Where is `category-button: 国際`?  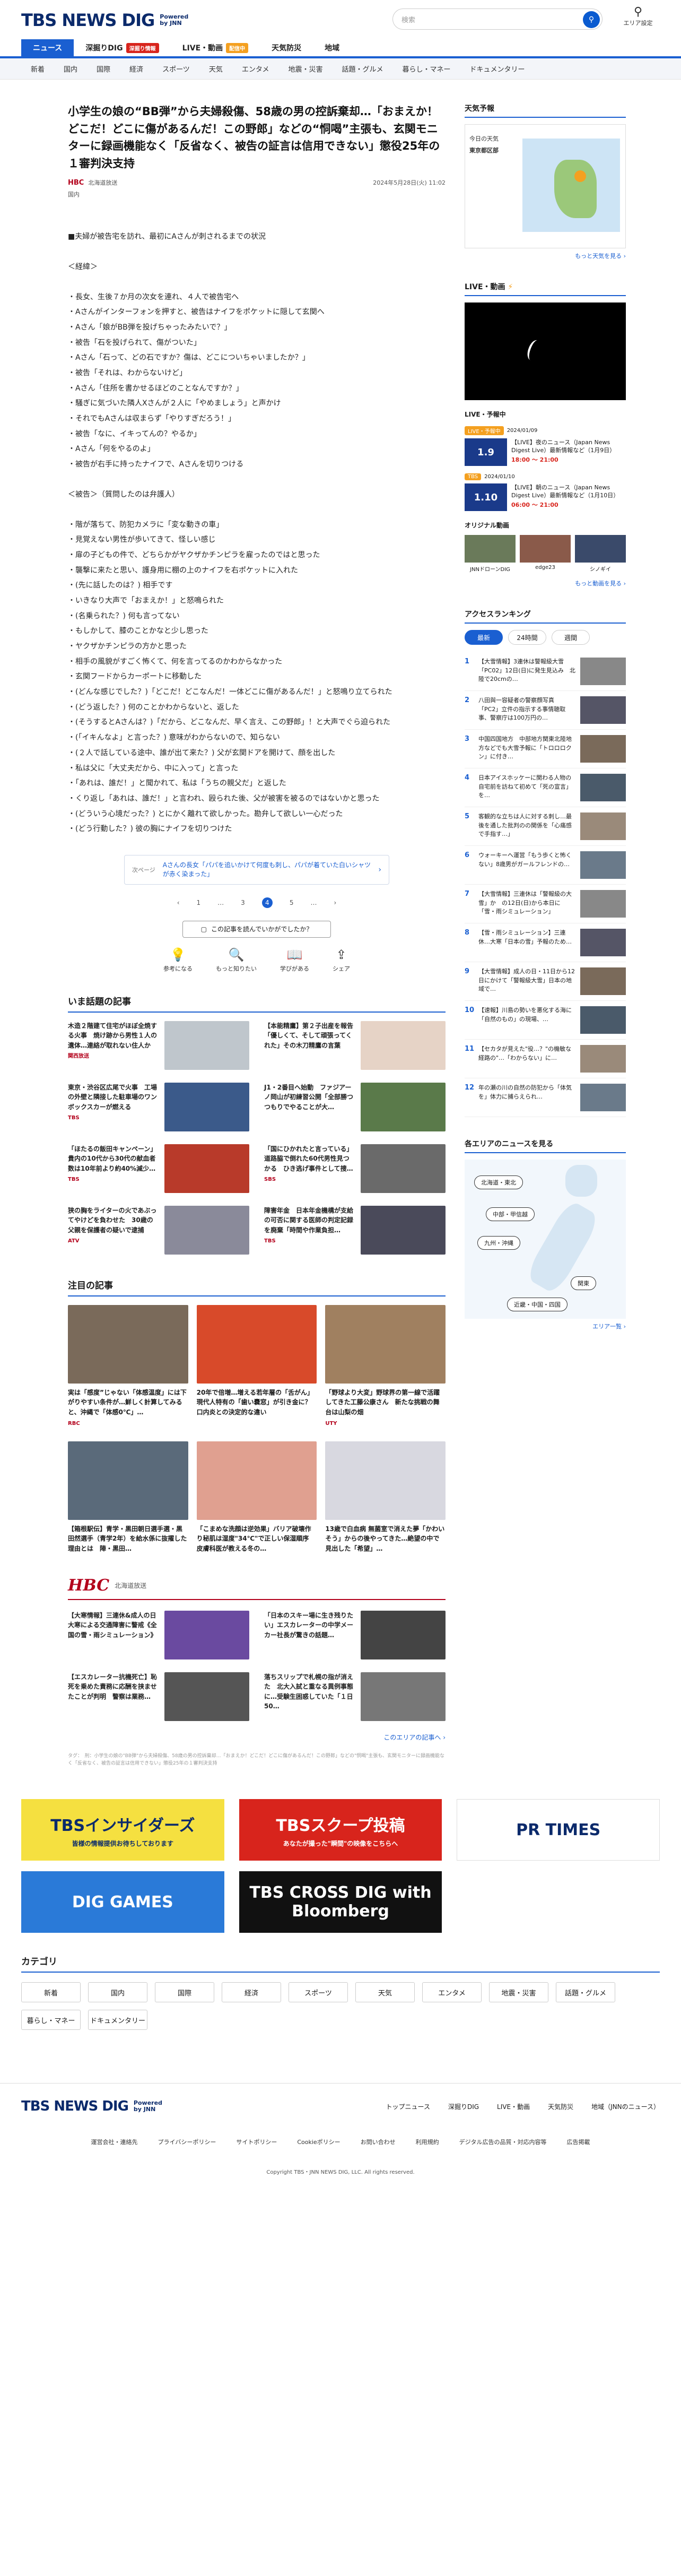 category-button: 国際 is located at coordinates (184, 1993).